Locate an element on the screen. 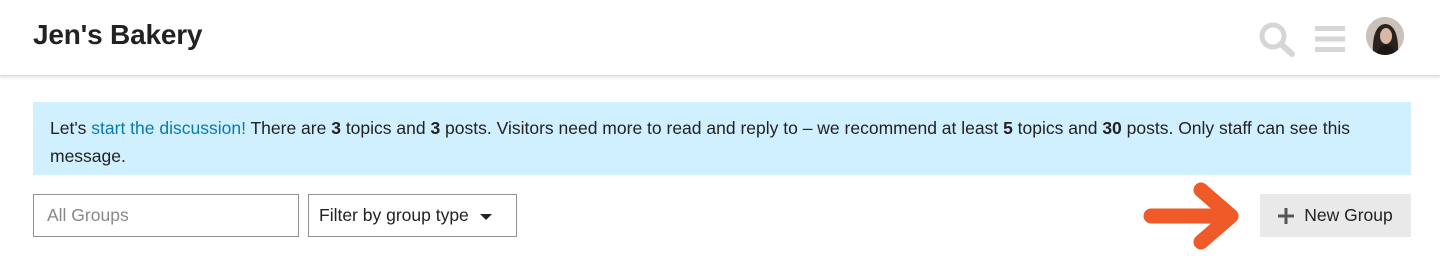 The image size is (1440, 278). start-discussion-link: start the discussion! is located at coordinates (168, 128).